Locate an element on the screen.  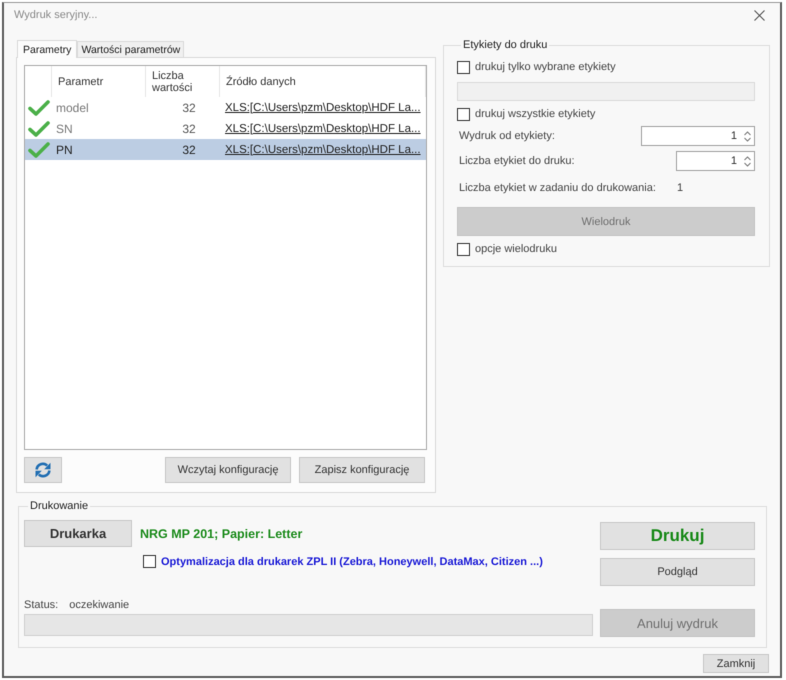
checkbox-label: drukuj tylko wybrane etykiety is located at coordinates (545, 67).